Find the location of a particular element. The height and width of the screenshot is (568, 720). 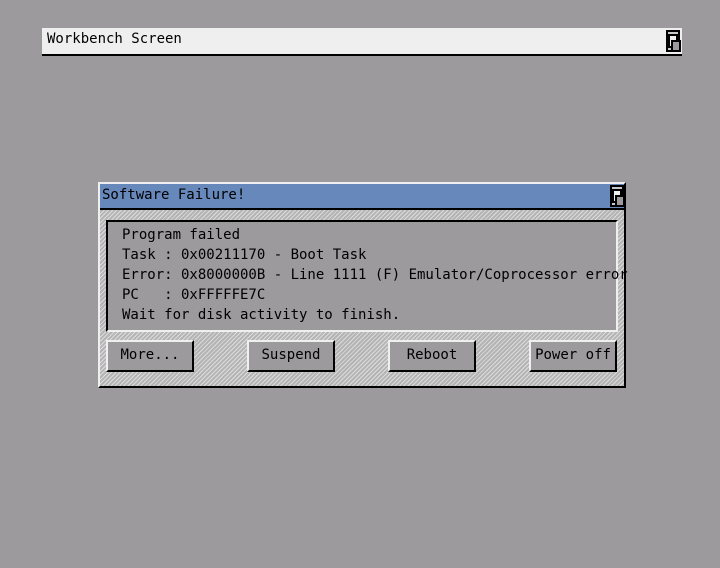

message-line-task: Task : 0x00211170 - Boot Task is located at coordinates (244, 255).